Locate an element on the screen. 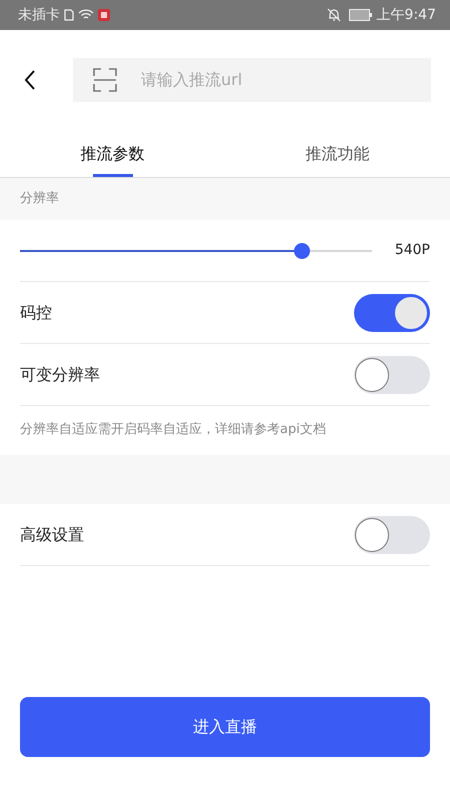 This screenshot has width=450, height=800. url-field: 请输入推流url is located at coordinates (285, 80).